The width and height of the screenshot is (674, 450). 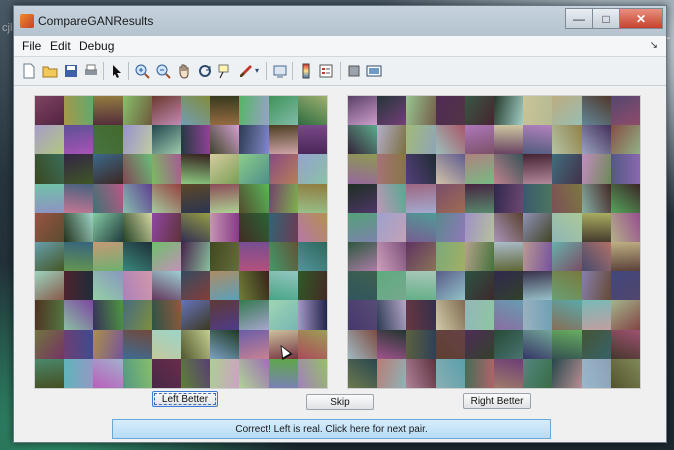 I want to click on zoom-out-icon, so click(x=162, y=70).